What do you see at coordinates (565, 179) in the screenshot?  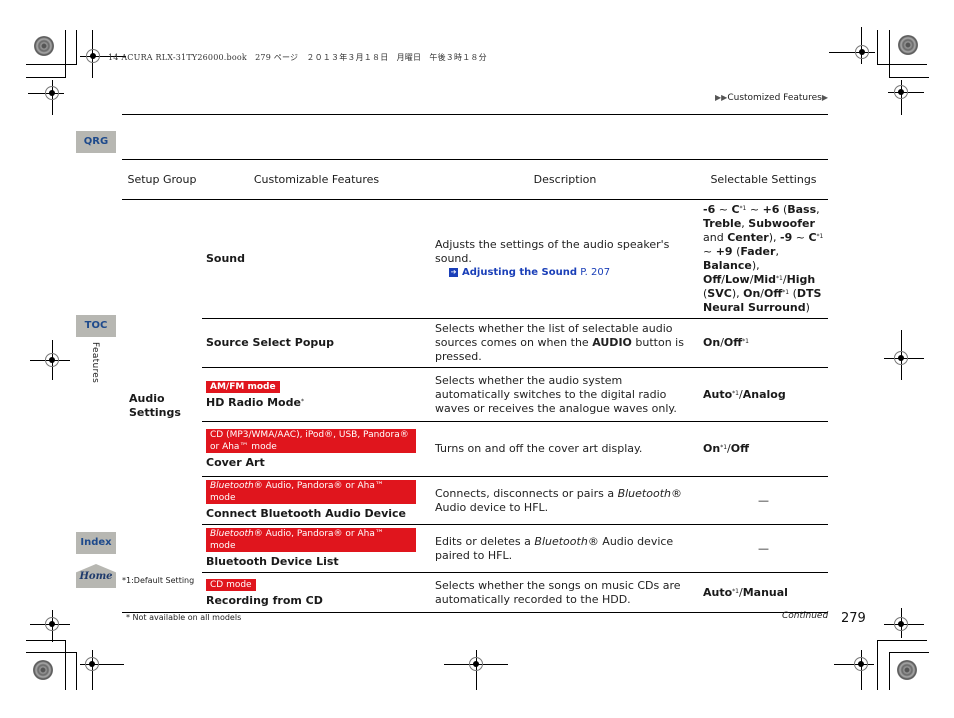 I see `header-description: Description` at bounding box center [565, 179].